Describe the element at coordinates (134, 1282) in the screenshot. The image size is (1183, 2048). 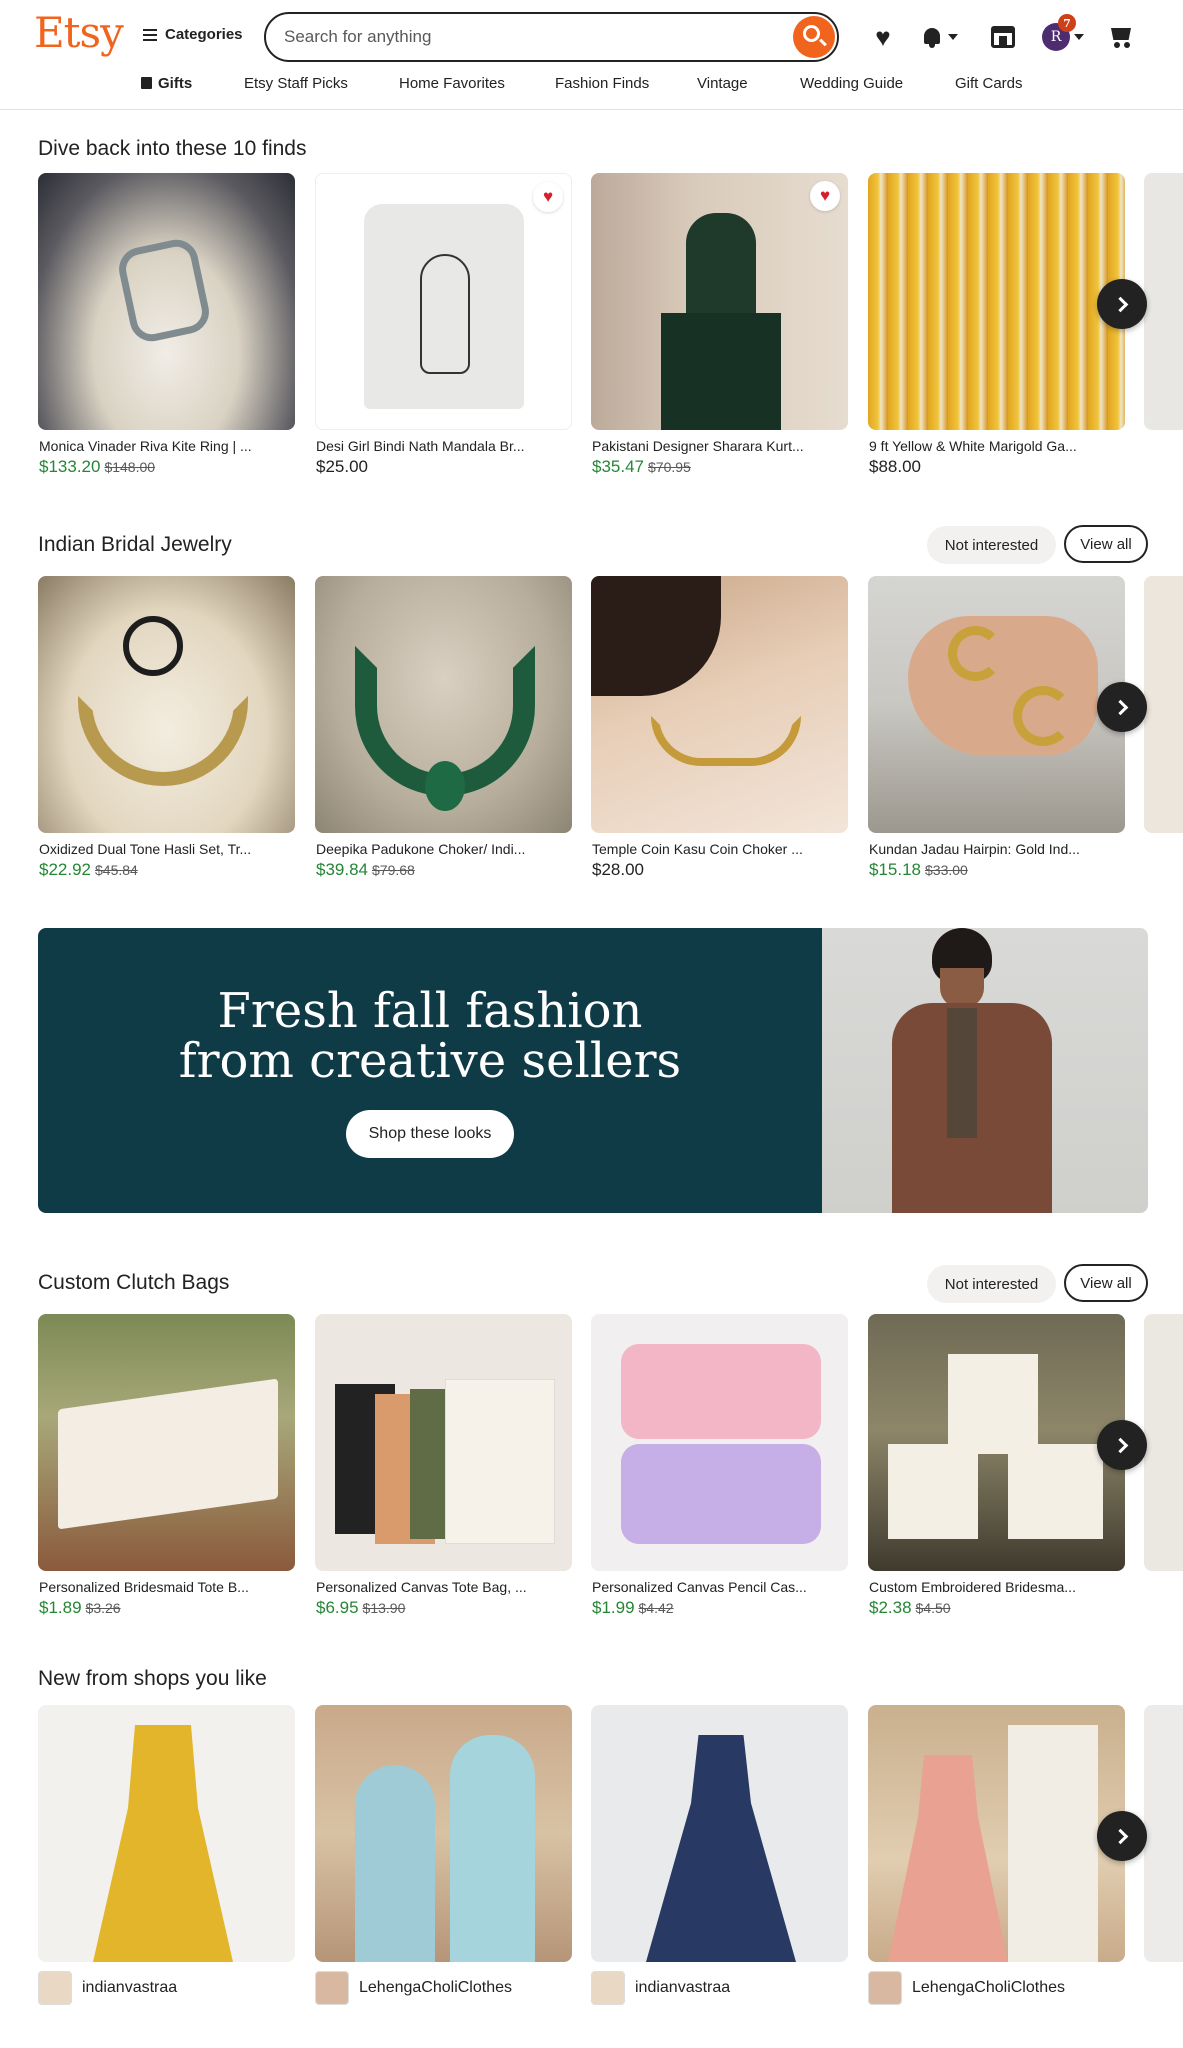
I see `section-title-clutch: Custom Clutch Bags` at that location.